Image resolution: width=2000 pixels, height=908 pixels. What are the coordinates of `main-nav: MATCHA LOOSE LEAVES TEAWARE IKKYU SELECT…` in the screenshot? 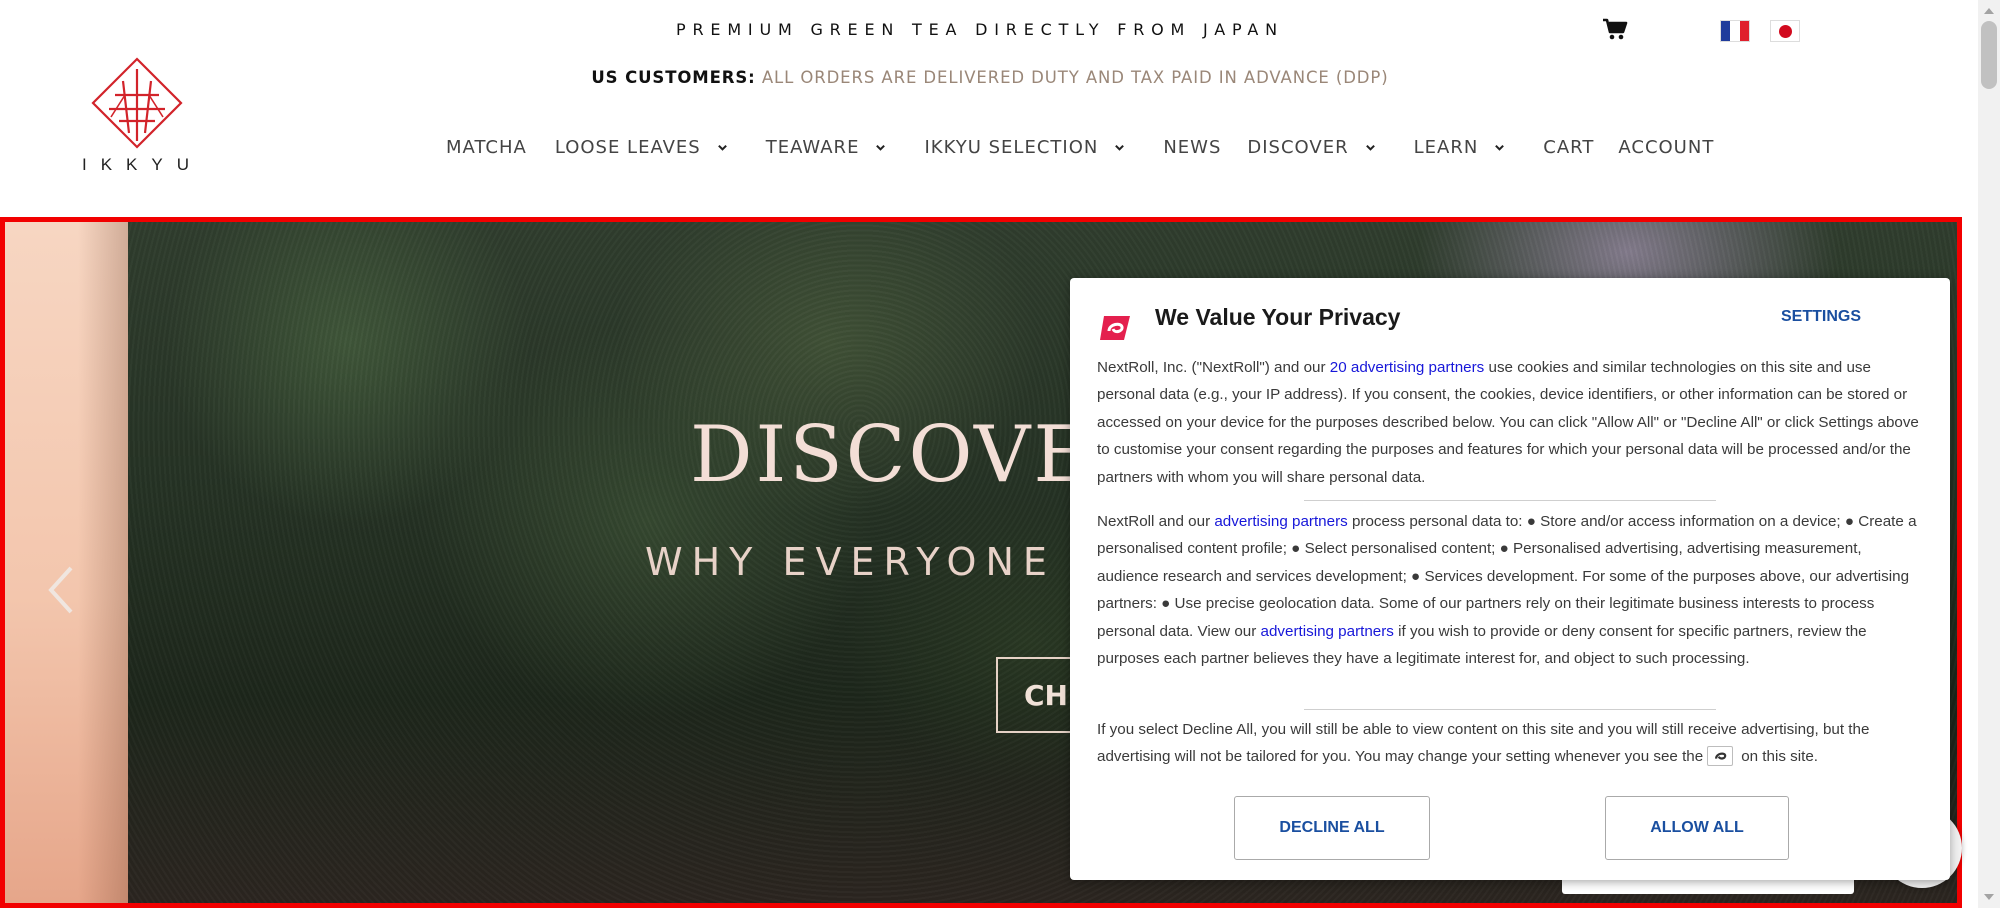 It's located at (1080, 147).